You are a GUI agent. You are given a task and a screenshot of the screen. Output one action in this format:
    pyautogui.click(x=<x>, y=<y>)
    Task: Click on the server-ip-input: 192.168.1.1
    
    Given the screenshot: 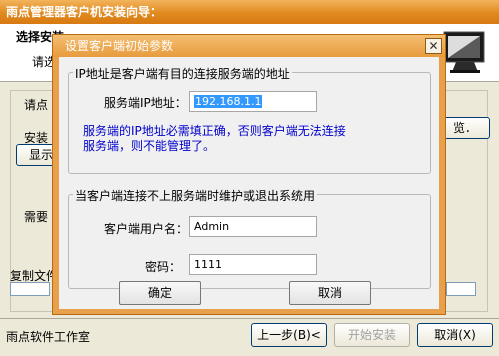 What is the action you would take?
    pyautogui.click(x=253, y=101)
    